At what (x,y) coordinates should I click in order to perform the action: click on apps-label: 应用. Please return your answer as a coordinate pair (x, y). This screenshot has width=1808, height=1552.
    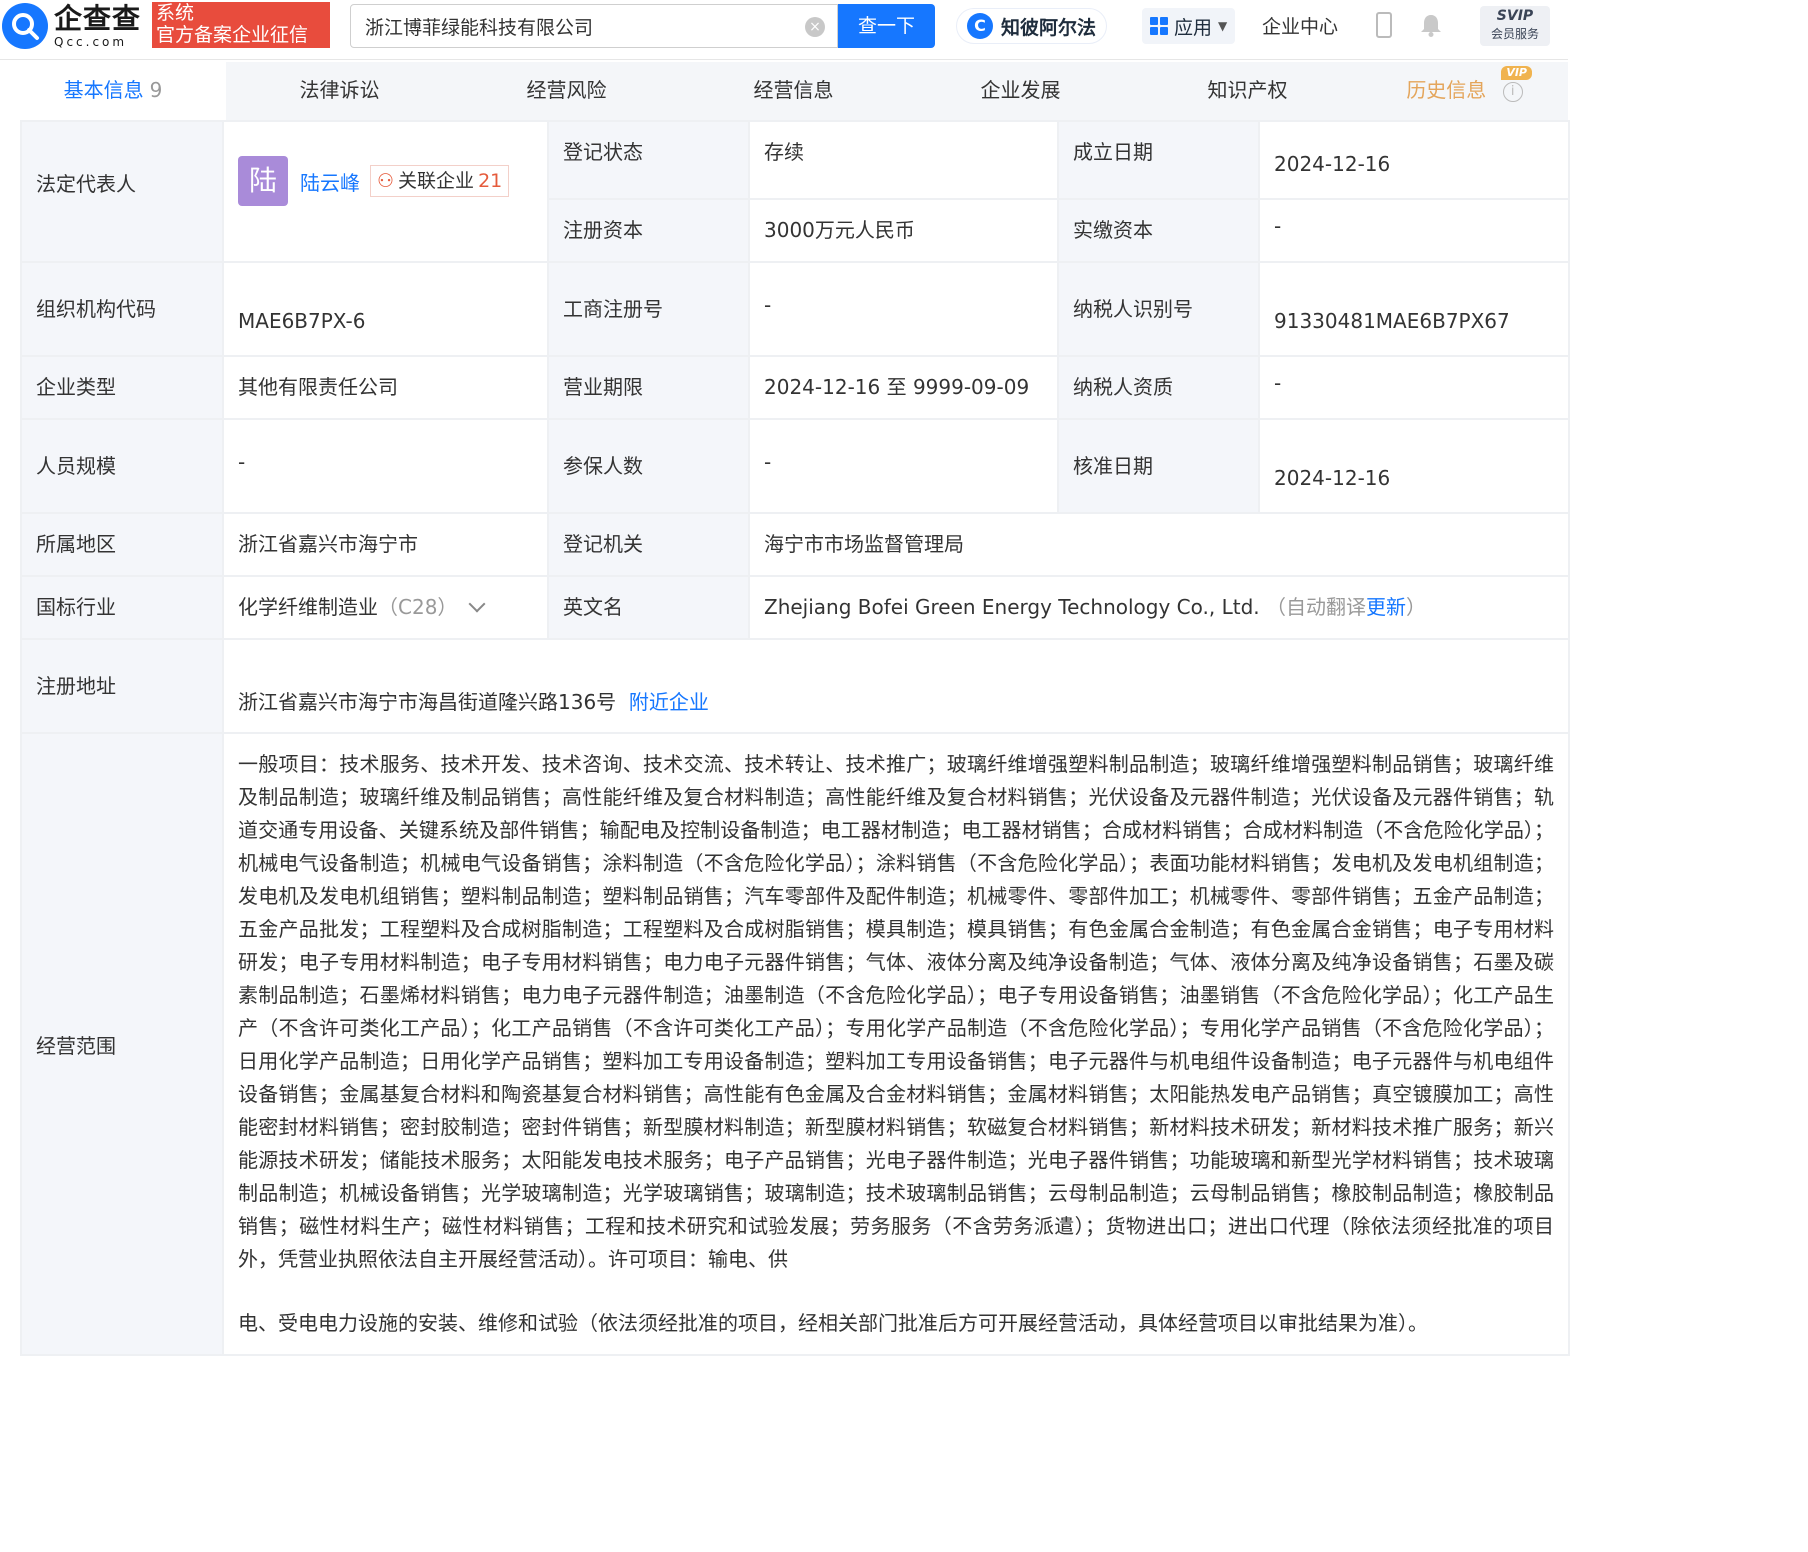
    Looking at the image, I should click on (1193, 27).